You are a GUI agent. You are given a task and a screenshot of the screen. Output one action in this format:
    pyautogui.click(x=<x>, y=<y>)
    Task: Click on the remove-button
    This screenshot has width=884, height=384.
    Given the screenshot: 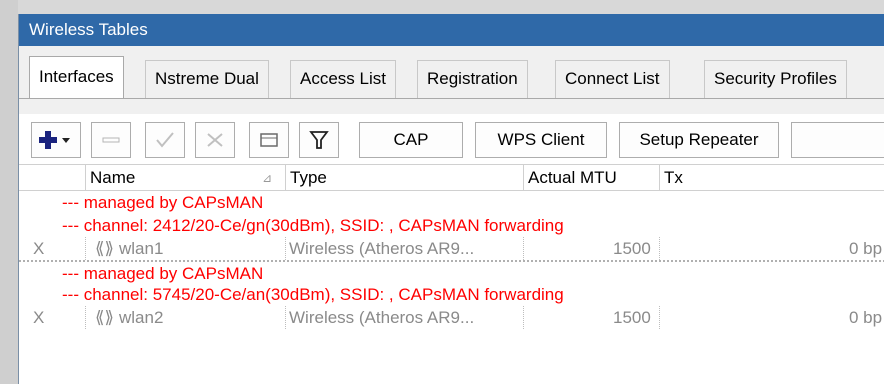 What is the action you would take?
    pyautogui.click(x=111, y=140)
    